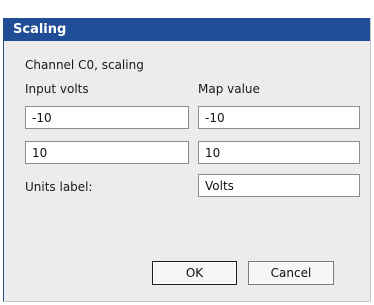 Image resolution: width=374 pixels, height=305 pixels. Describe the element at coordinates (57, 89) in the screenshot. I see `input-volts-header: Input volts` at that location.